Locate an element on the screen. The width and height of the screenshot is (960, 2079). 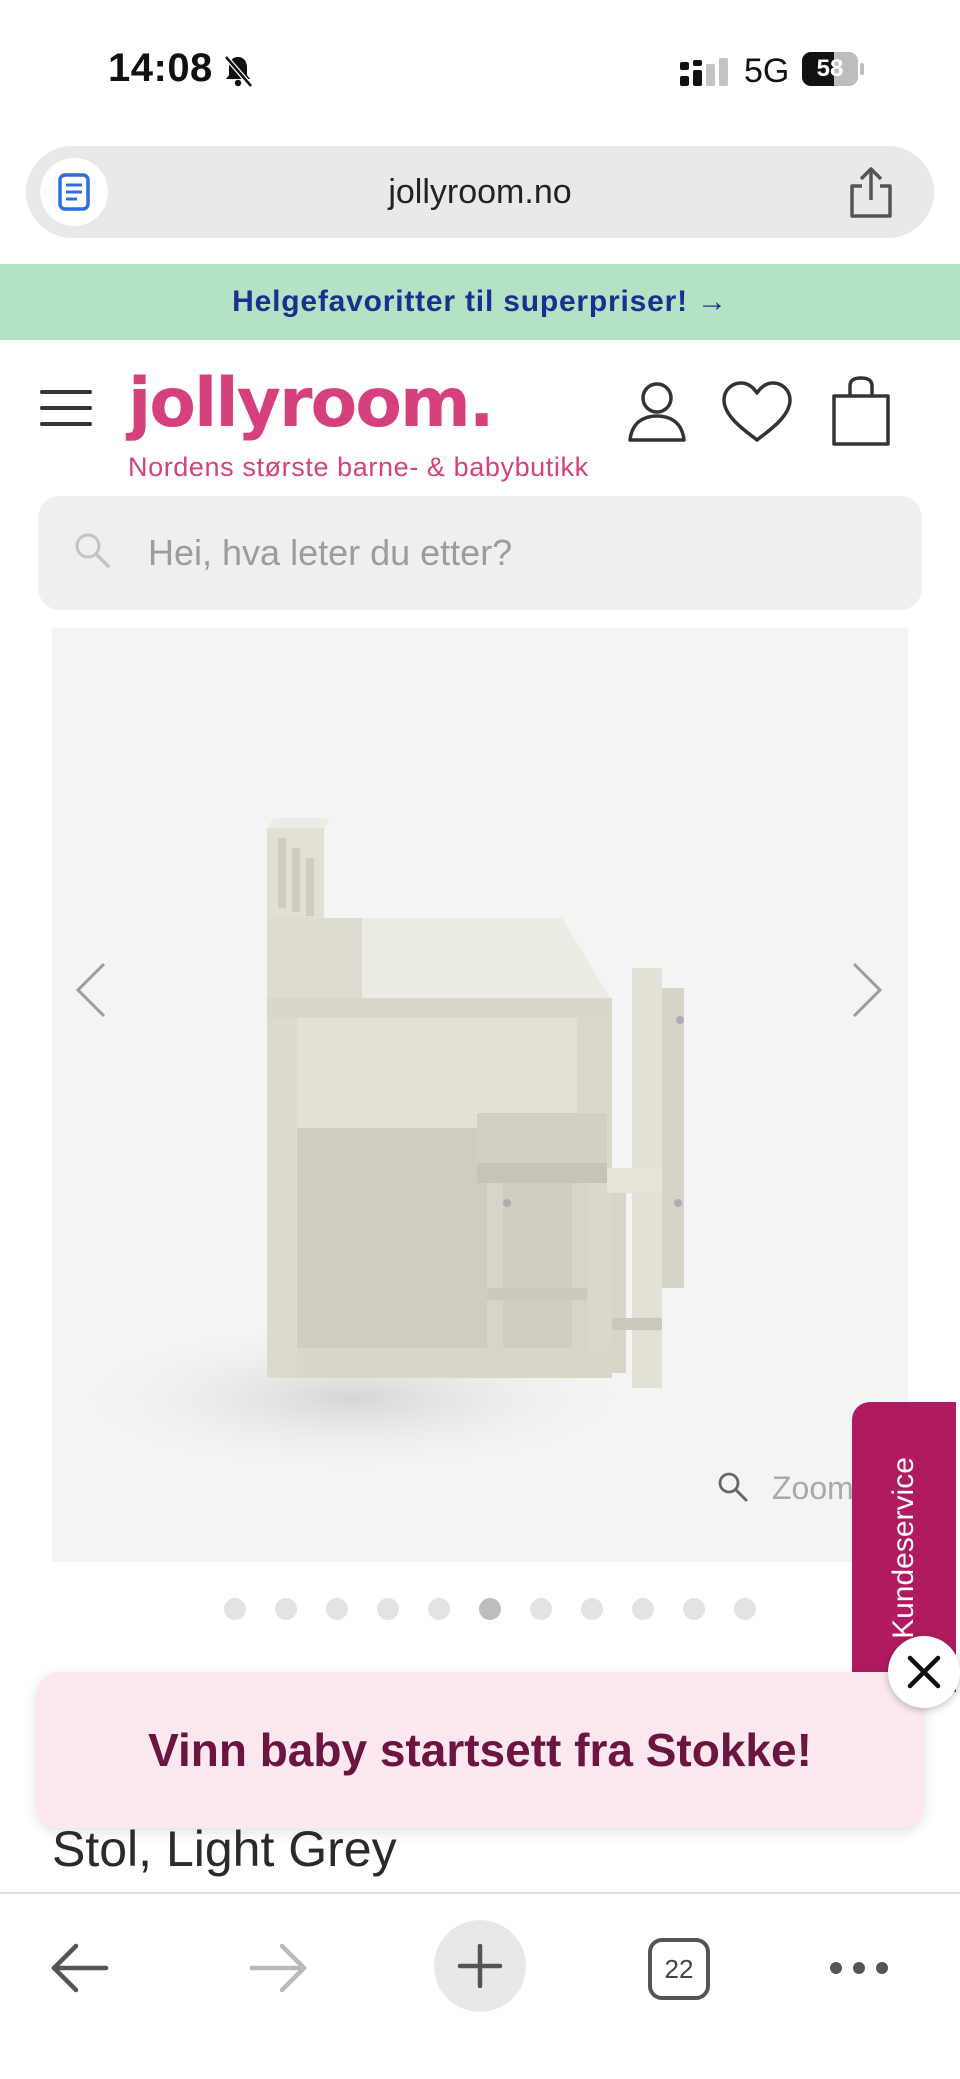
new-tab-button is located at coordinates (480, 1966).